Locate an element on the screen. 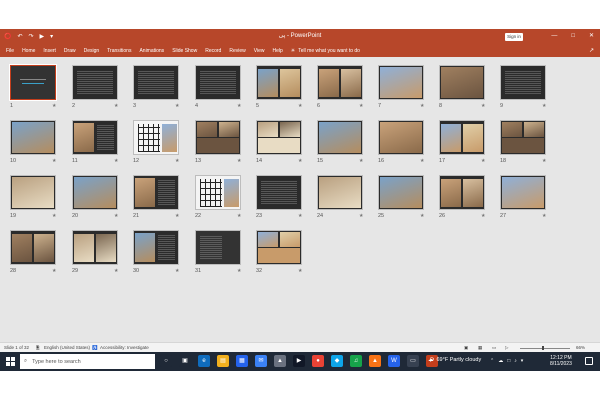 Image resolution: width=600 pixels, height=400 pixels. tab-home: Home is located at coordinates (28, 51).